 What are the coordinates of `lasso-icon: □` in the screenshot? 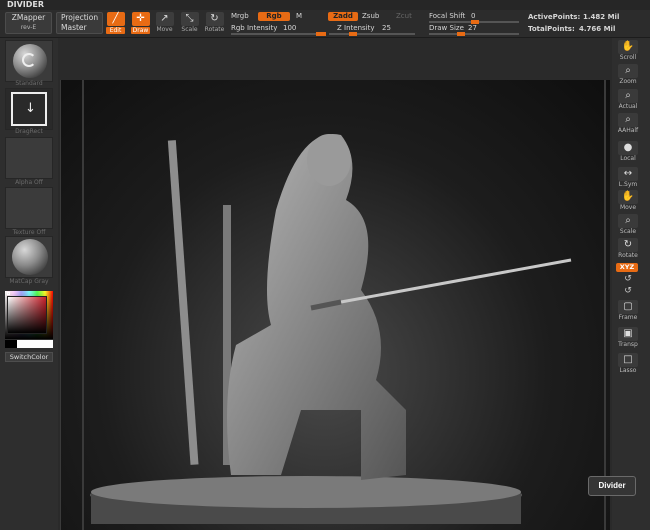 It's located at (628, 360).